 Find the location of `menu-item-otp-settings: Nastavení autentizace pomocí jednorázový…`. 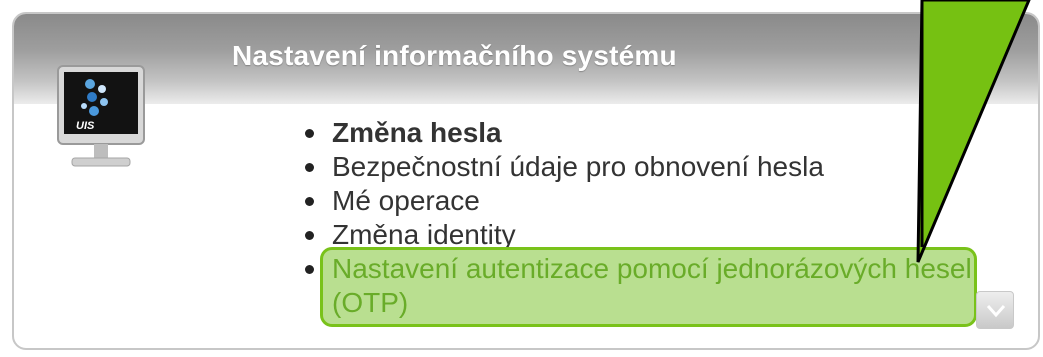

menu-item-otp-settings: Nastavení autentizace pomocí jednorázový… is located at coordinates (647, 286).